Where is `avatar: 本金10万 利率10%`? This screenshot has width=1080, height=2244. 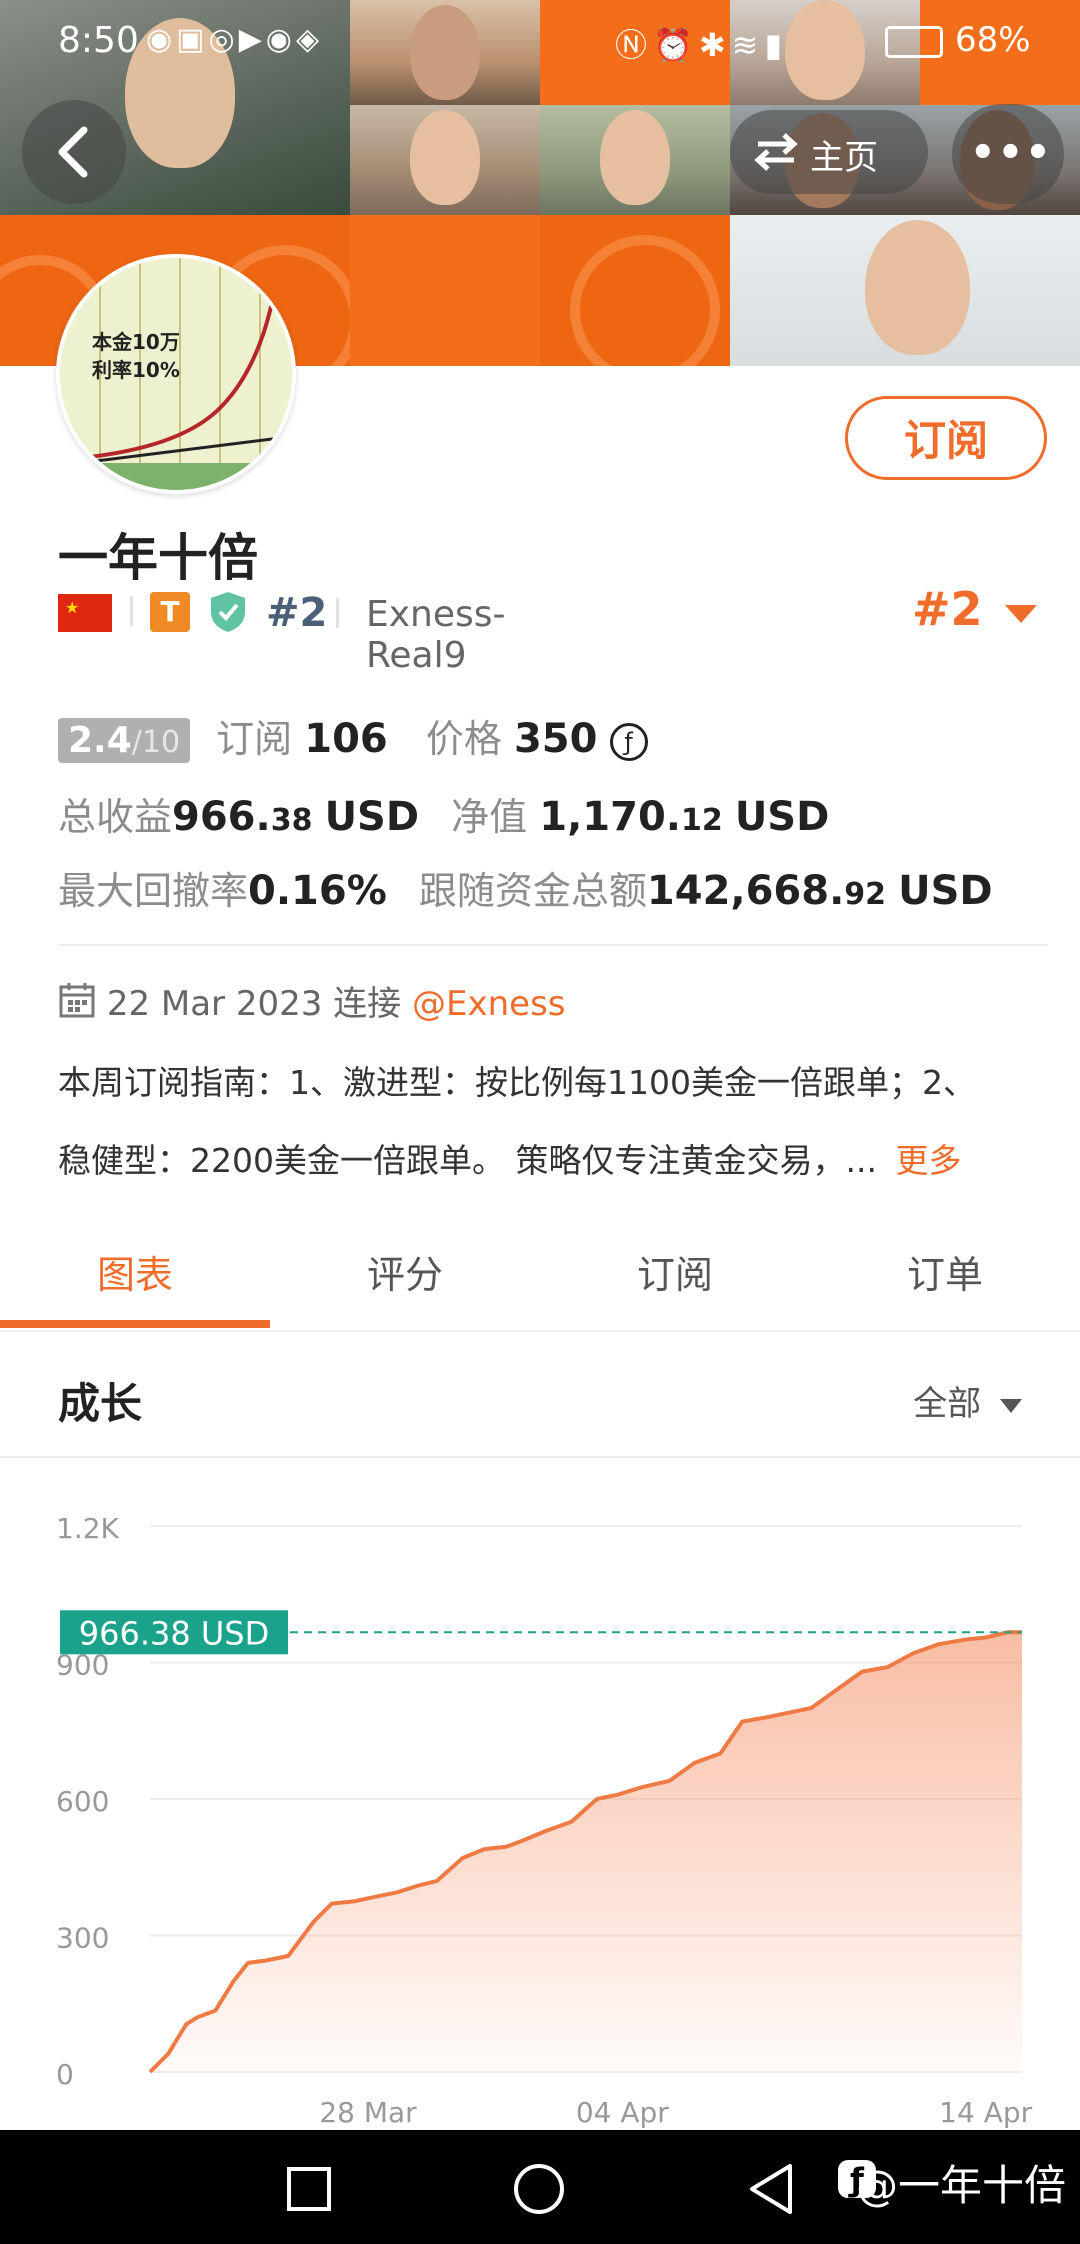
avatar: 本金10万 利率10% is located at coordinates (176, 374).